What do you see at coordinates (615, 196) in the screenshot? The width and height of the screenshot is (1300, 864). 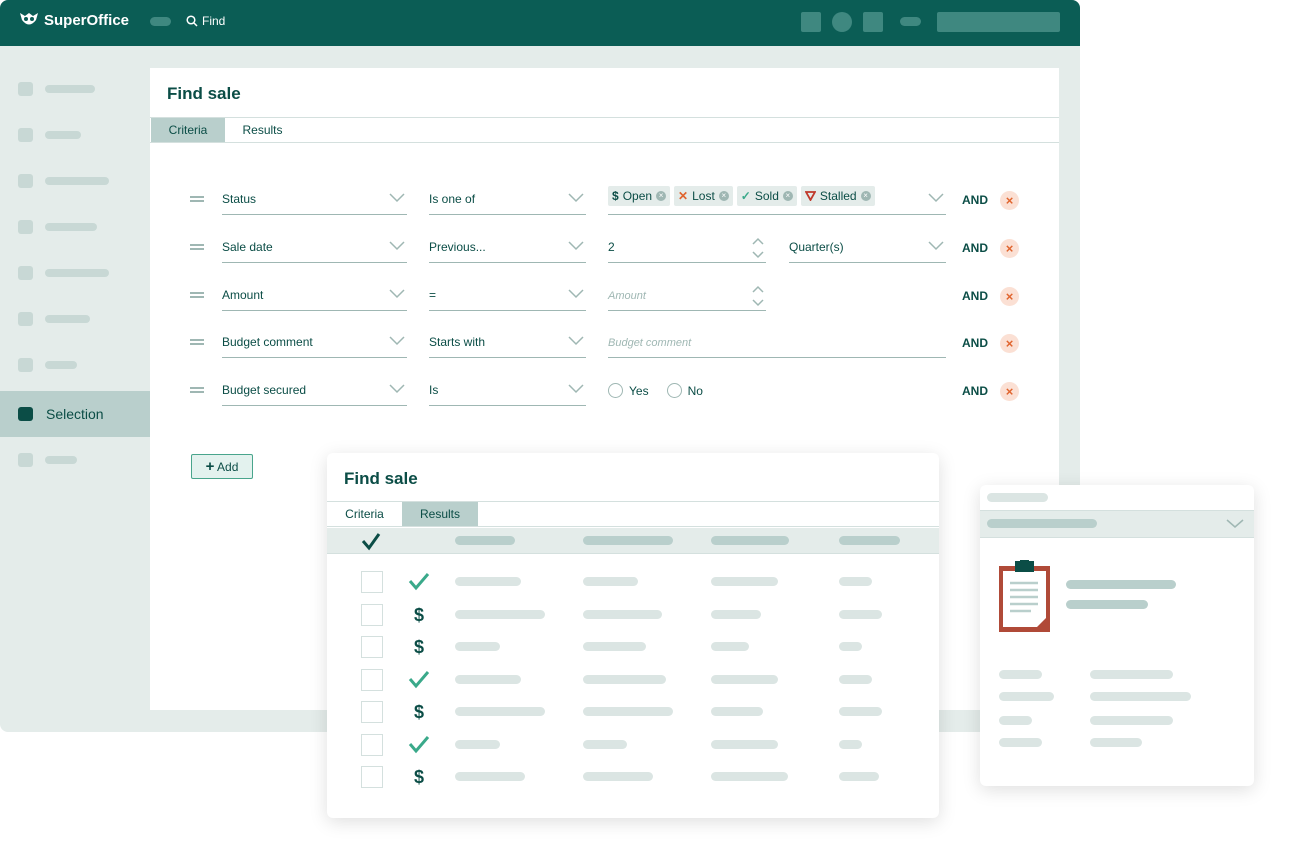 I see `dollar-icon: $` at bounding box center [615, 196].